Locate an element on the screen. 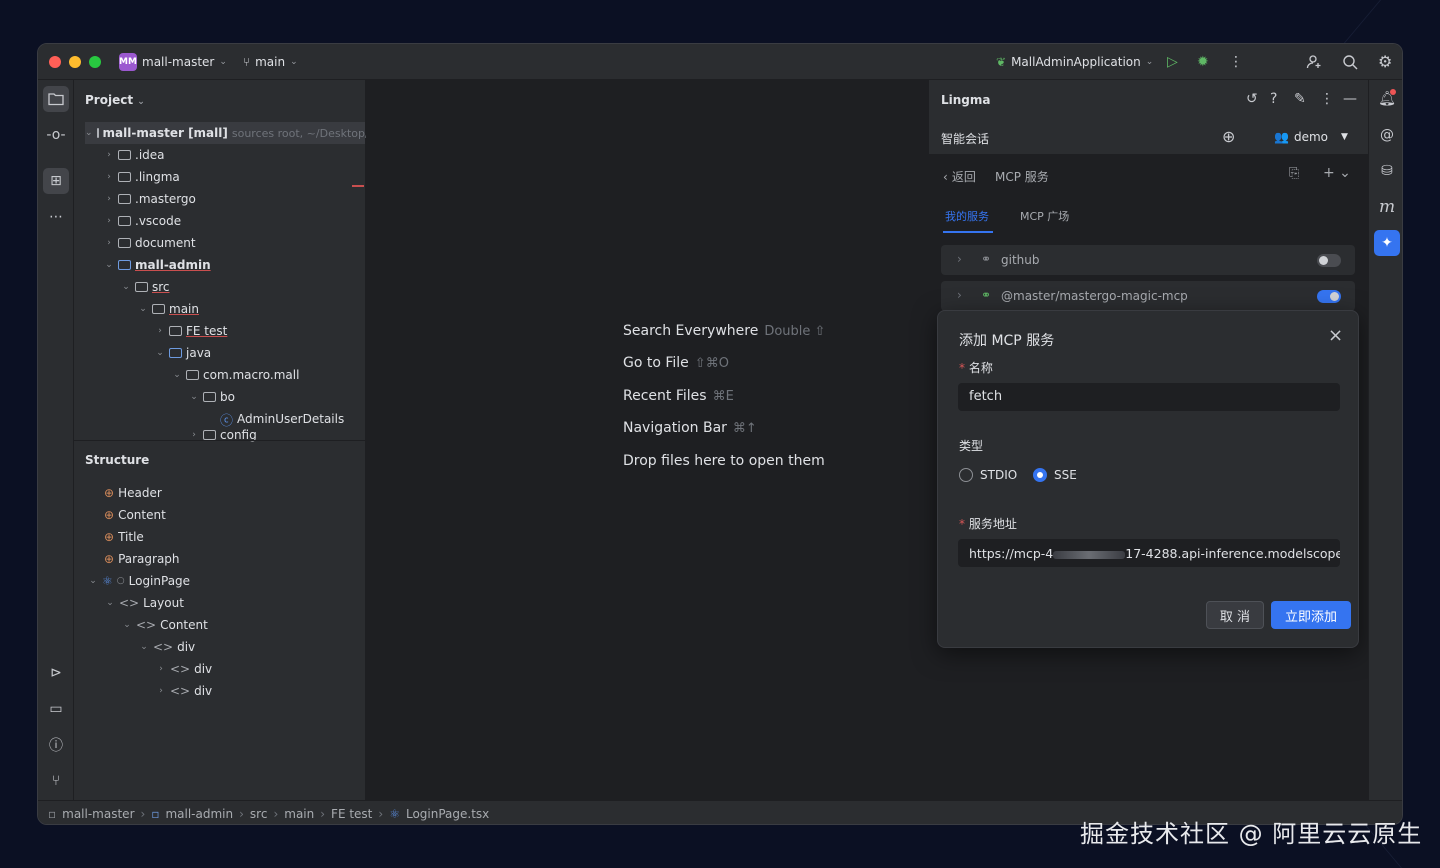  crumb: FE test is located at coordinates (351, 814).